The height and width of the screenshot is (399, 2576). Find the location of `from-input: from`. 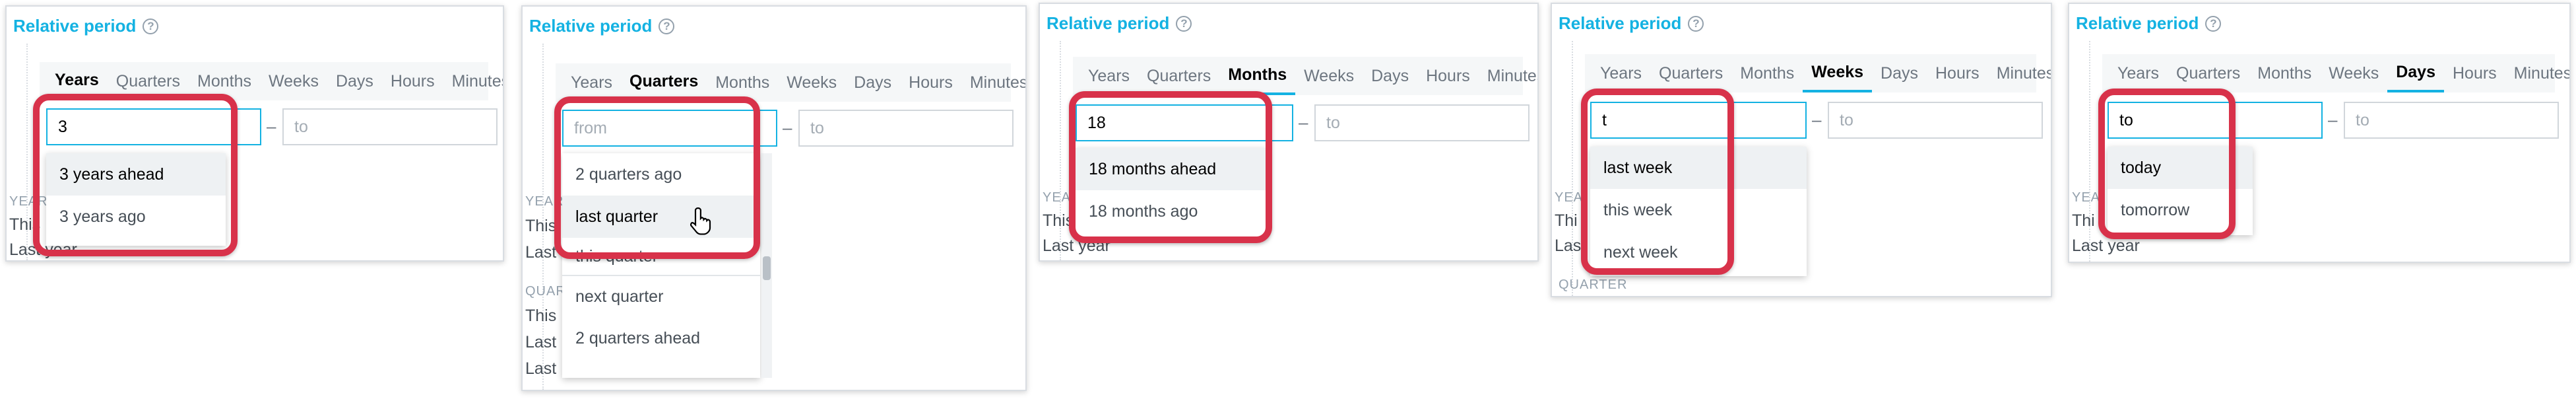

from-input: from is located at coordinates (669, 128).